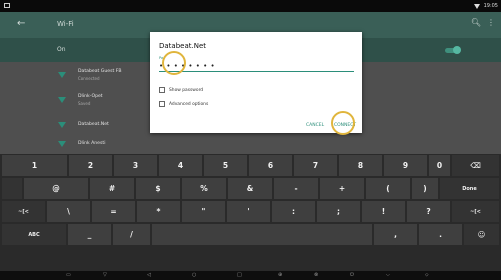  What do you see at coordinates (68, 275) in the screenshot?
I see `screenshot-icon: ▭` at bounding box center [68, 275].